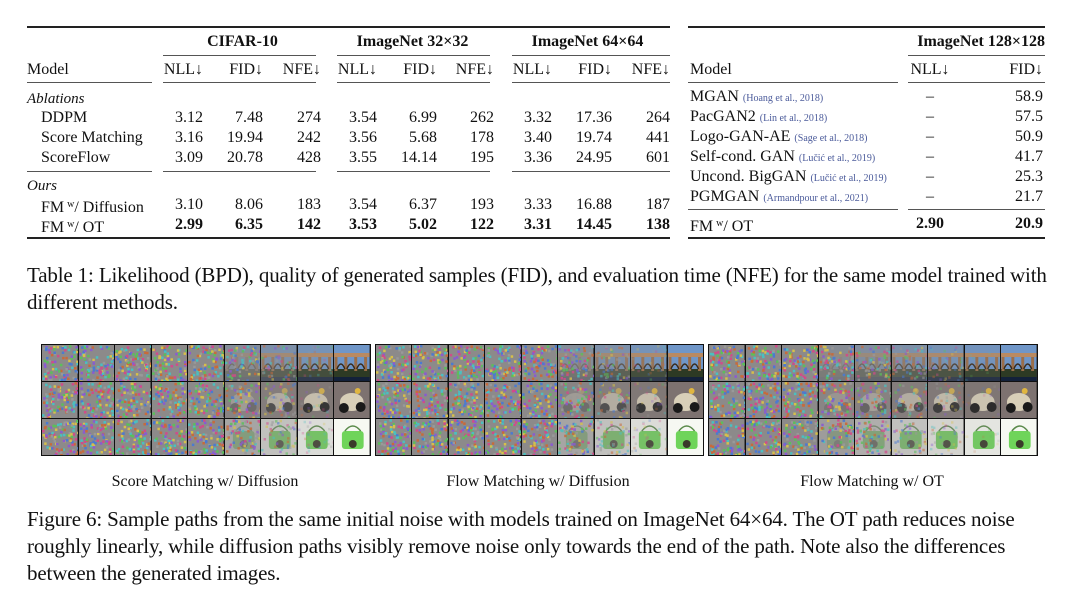 This screenshot has width=1080, height=608. Describe the element at coordinates (474, 69) in the screenshot. I see `metric-header: NFE↓` at that location.